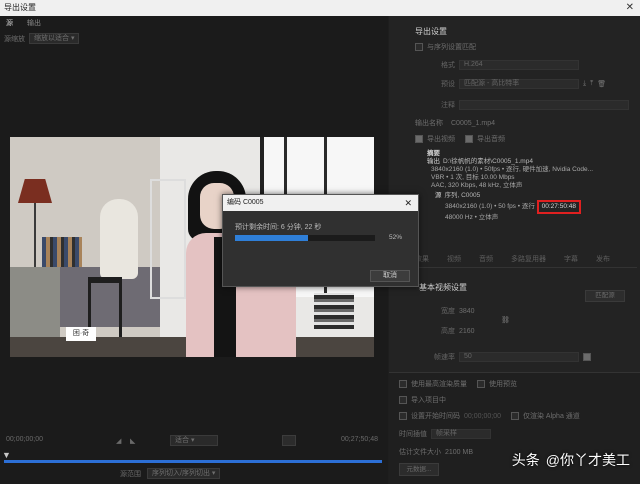  I want to click on format-label: 格式, so click(448, 65).